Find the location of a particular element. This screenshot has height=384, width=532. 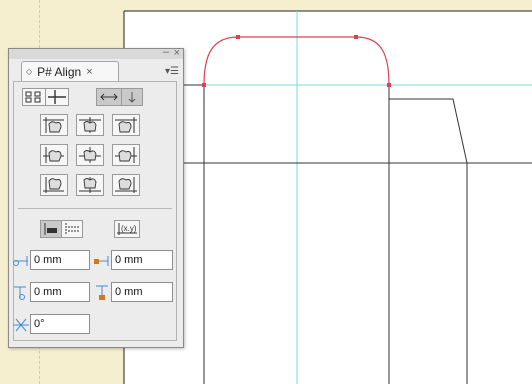

y-offset-field: 0 mm is located at coordinates (60, 292).